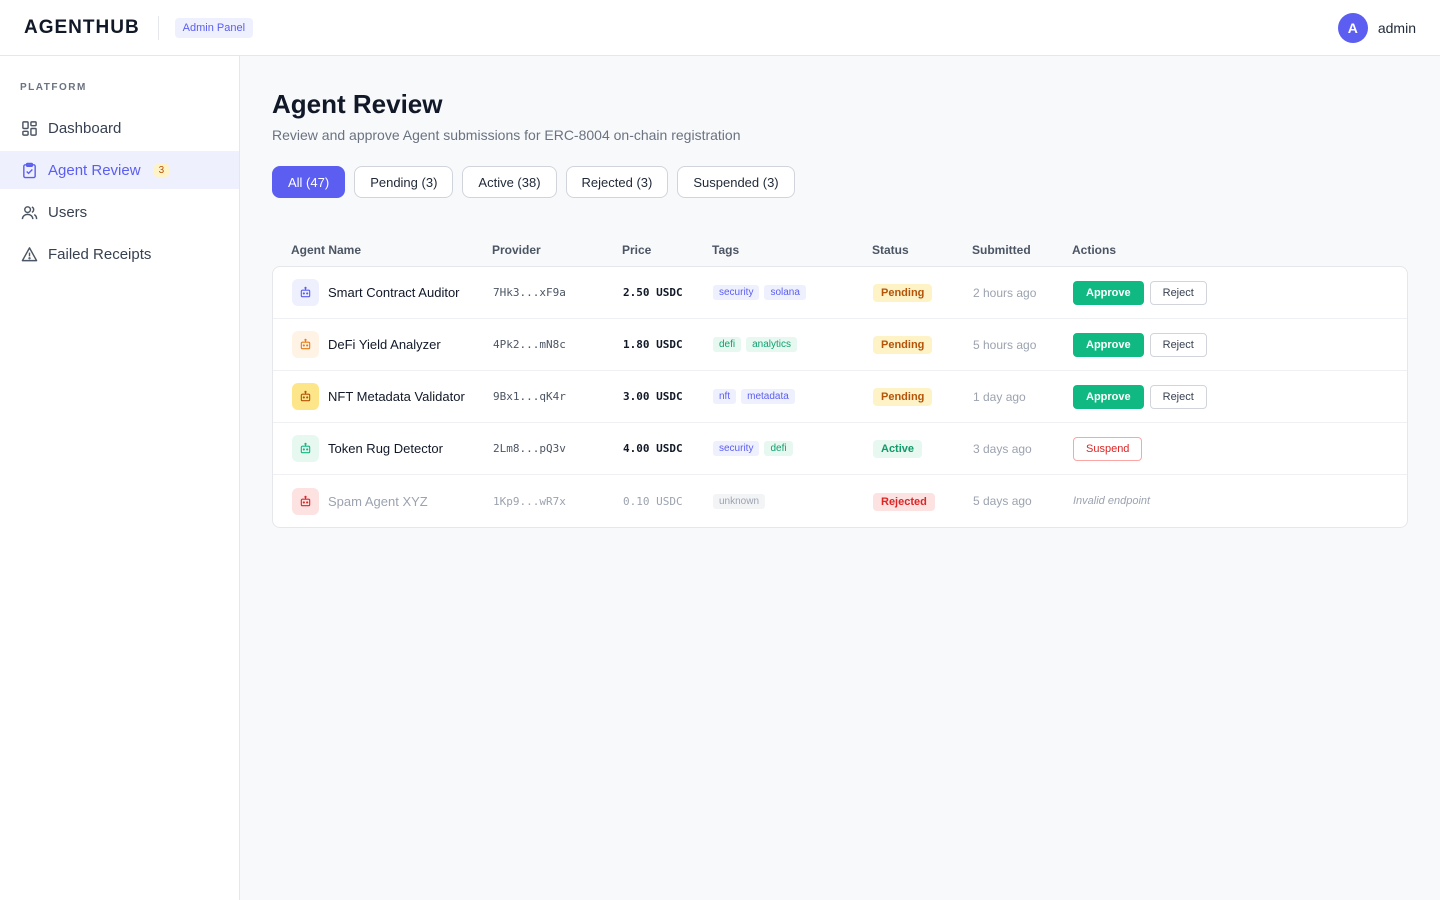 The image size is (1440, 900). I want to click on agent-price: 4.00 USDC, so click(653, 448).